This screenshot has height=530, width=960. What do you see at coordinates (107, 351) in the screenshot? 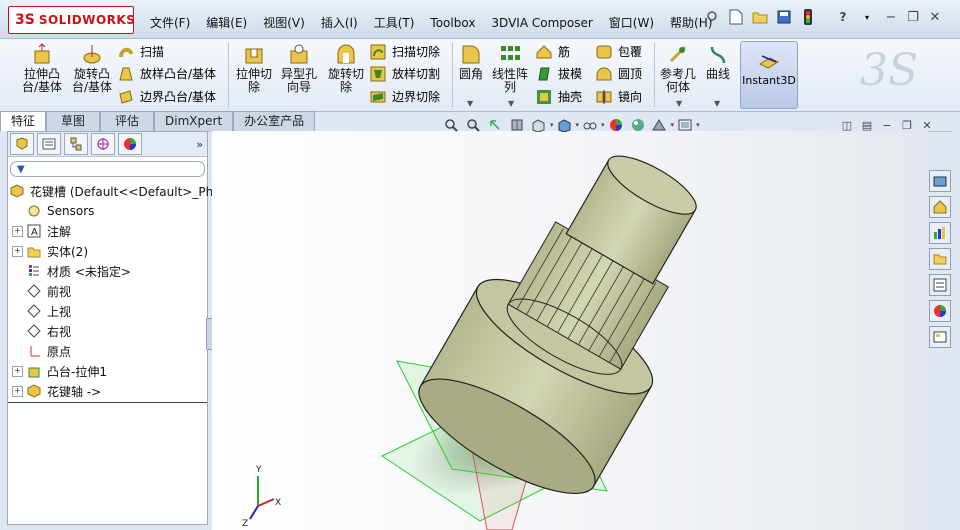
I see `tree-item-7: 原点` at bounding box center [107, 351].